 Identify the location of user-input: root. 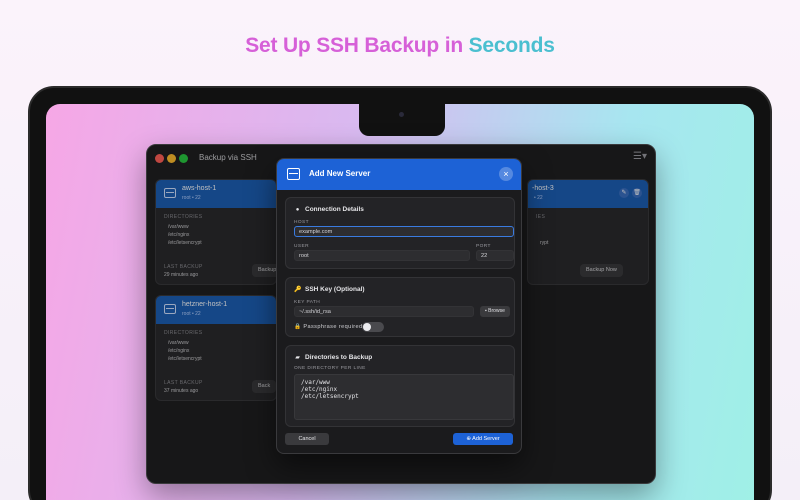
(382, 255).